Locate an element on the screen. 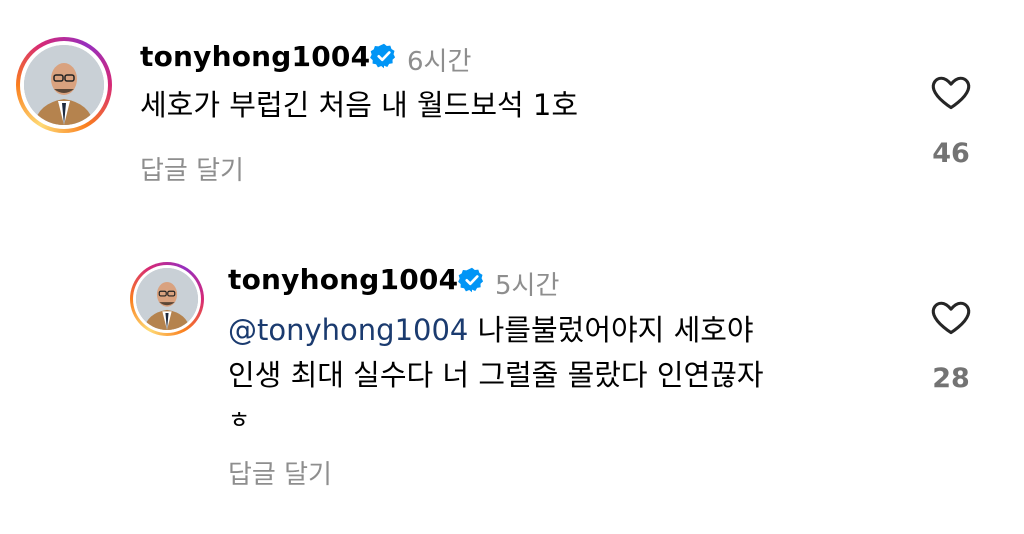  comment-text: 세호가 부럽긴 처음 내 월드보석 1호 is located at coordinates (359, 105).